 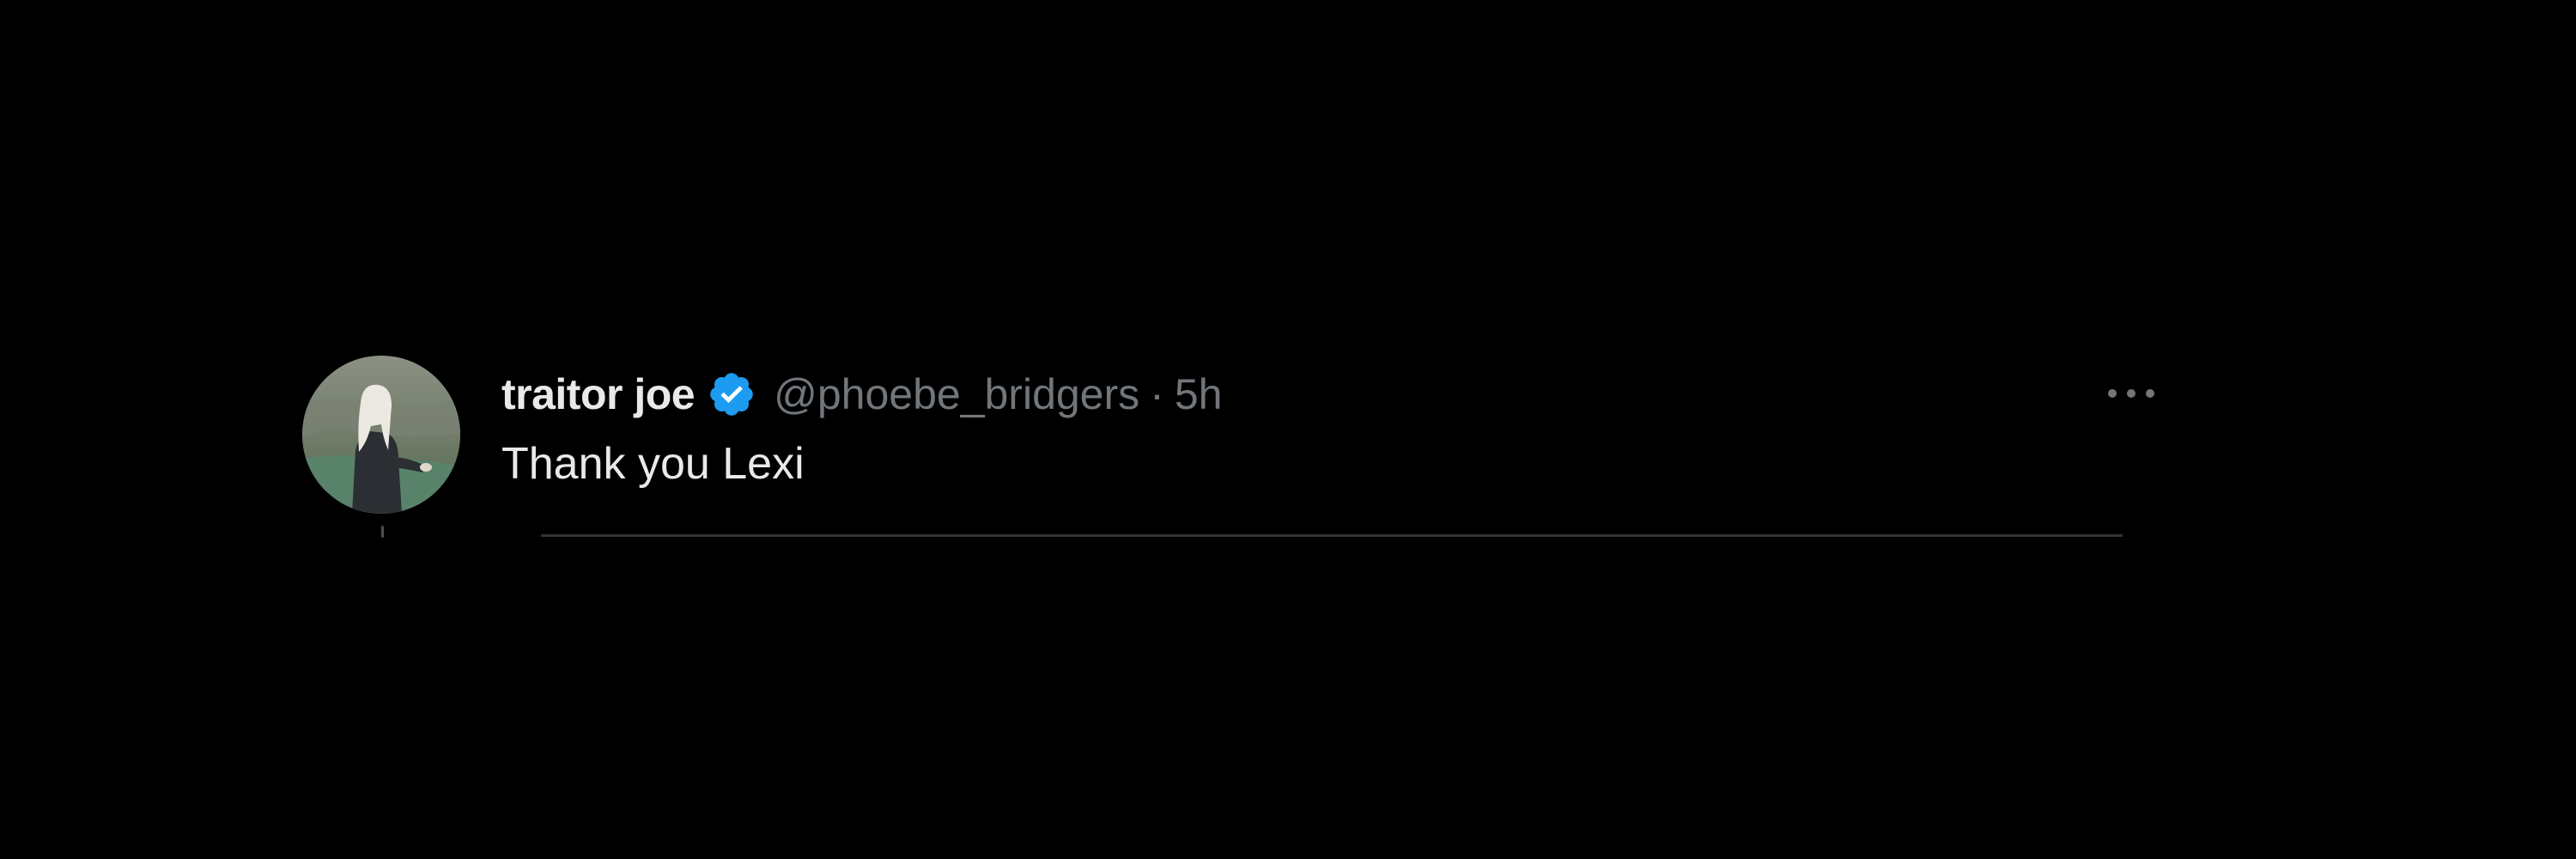 I want to click on more-options-button, so click(x=2131, y=393).